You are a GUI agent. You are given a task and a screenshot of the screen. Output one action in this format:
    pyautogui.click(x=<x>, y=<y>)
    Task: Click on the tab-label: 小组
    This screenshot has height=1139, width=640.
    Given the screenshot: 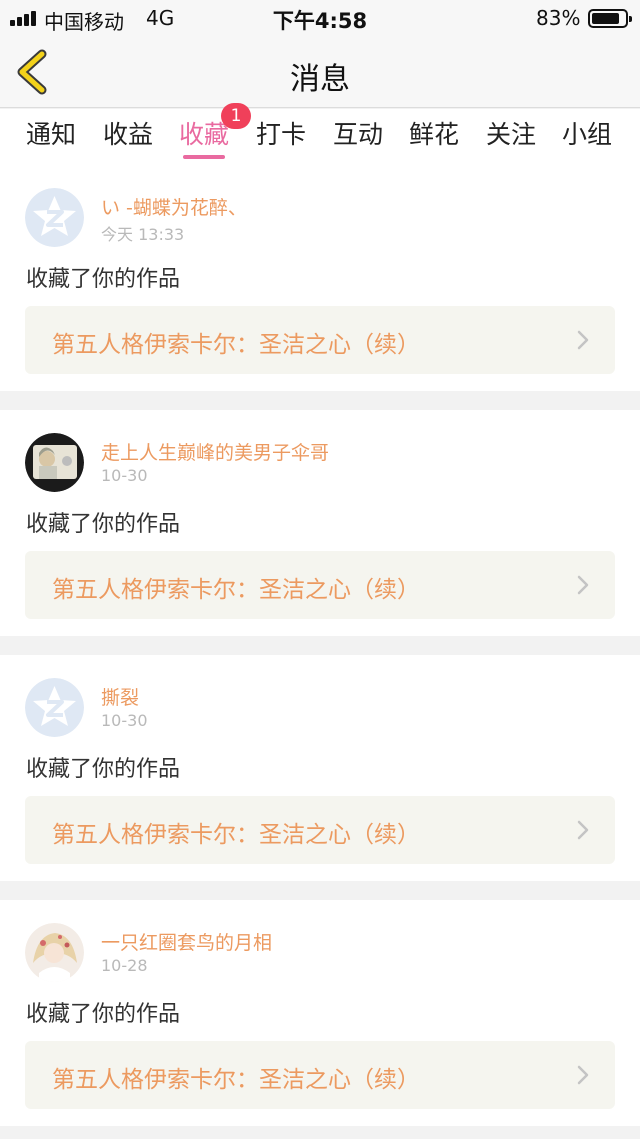 What is the action you would take?
    pyautogui.click(x=587, y=134)
    